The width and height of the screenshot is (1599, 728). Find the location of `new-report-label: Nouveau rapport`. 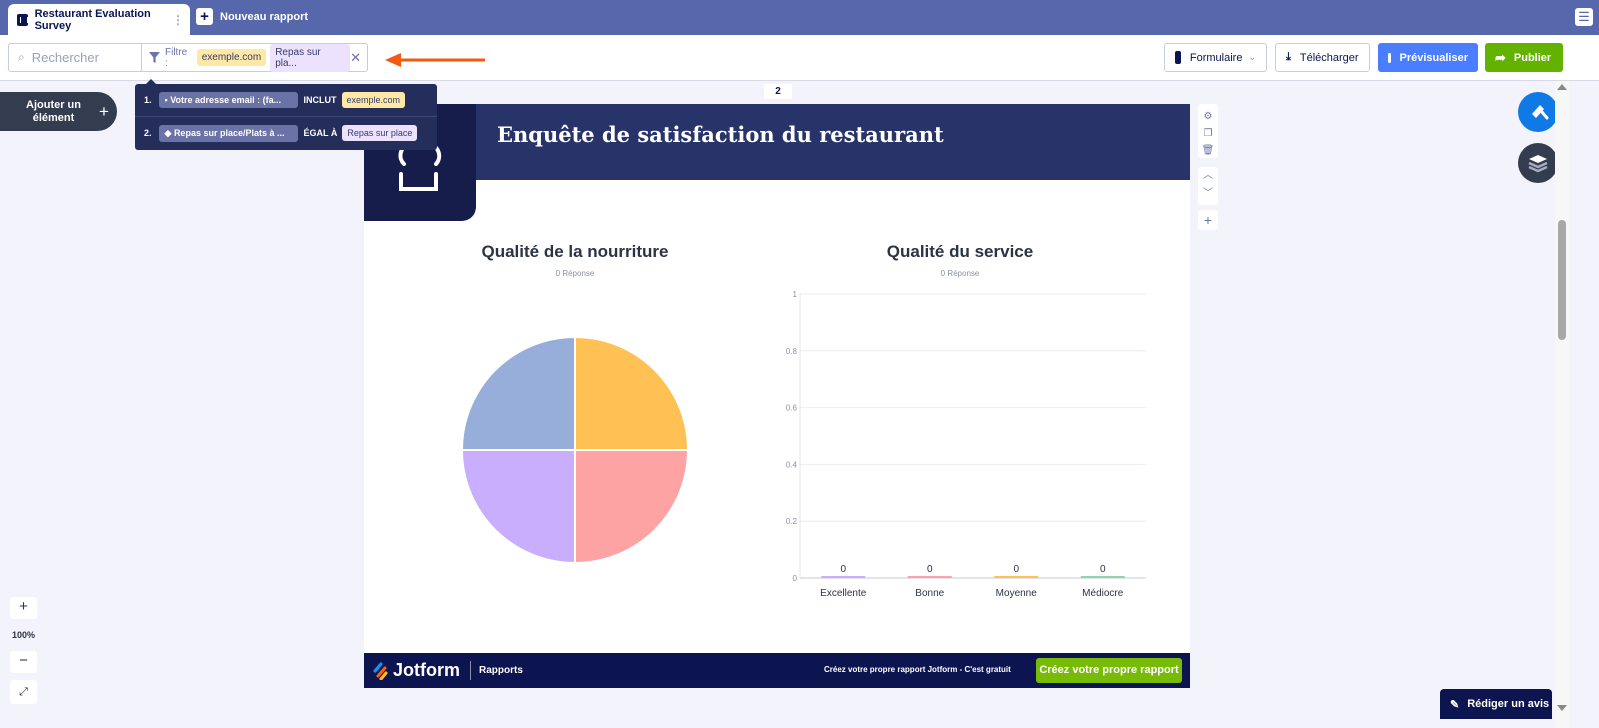

new-report-label: Nouveau rapport is located at coordinates (264, 16).